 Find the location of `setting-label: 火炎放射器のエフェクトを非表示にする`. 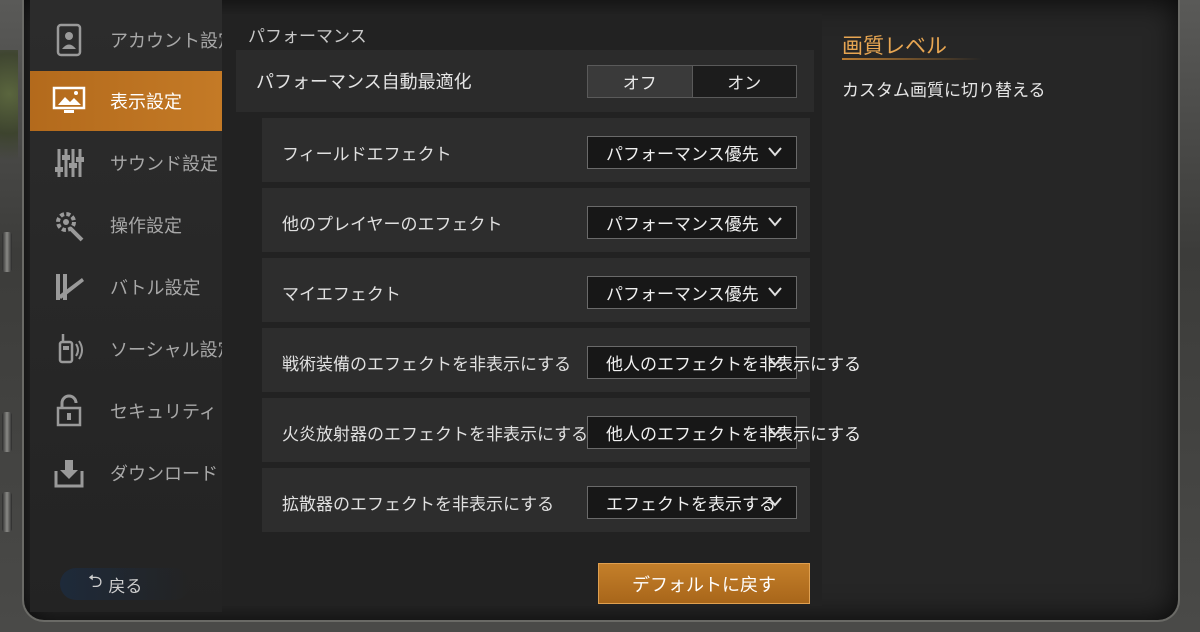

setting-label: 火炎放射器のエフェクトを非表示にする is located at coordinates (435, 435).